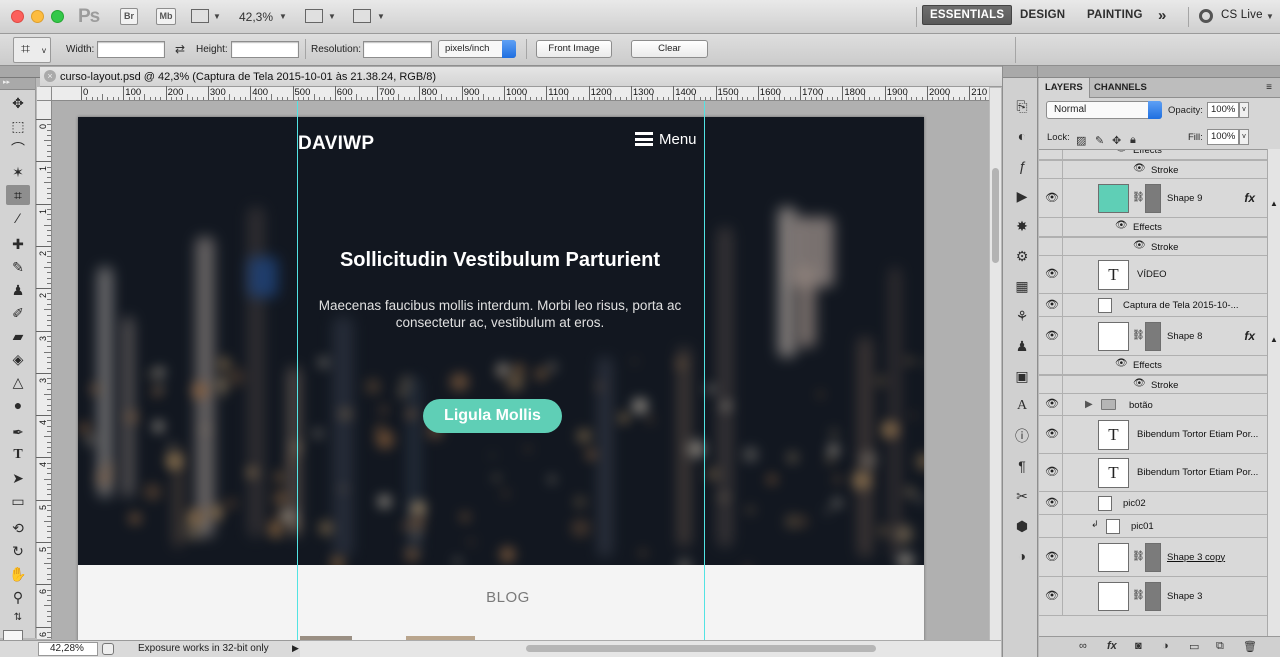 The height and width of the screenshot is (657, 1280). Describe the element at coordinates (18, 382) in the screenshot. I see `blur-tool-icon: △` at that location.